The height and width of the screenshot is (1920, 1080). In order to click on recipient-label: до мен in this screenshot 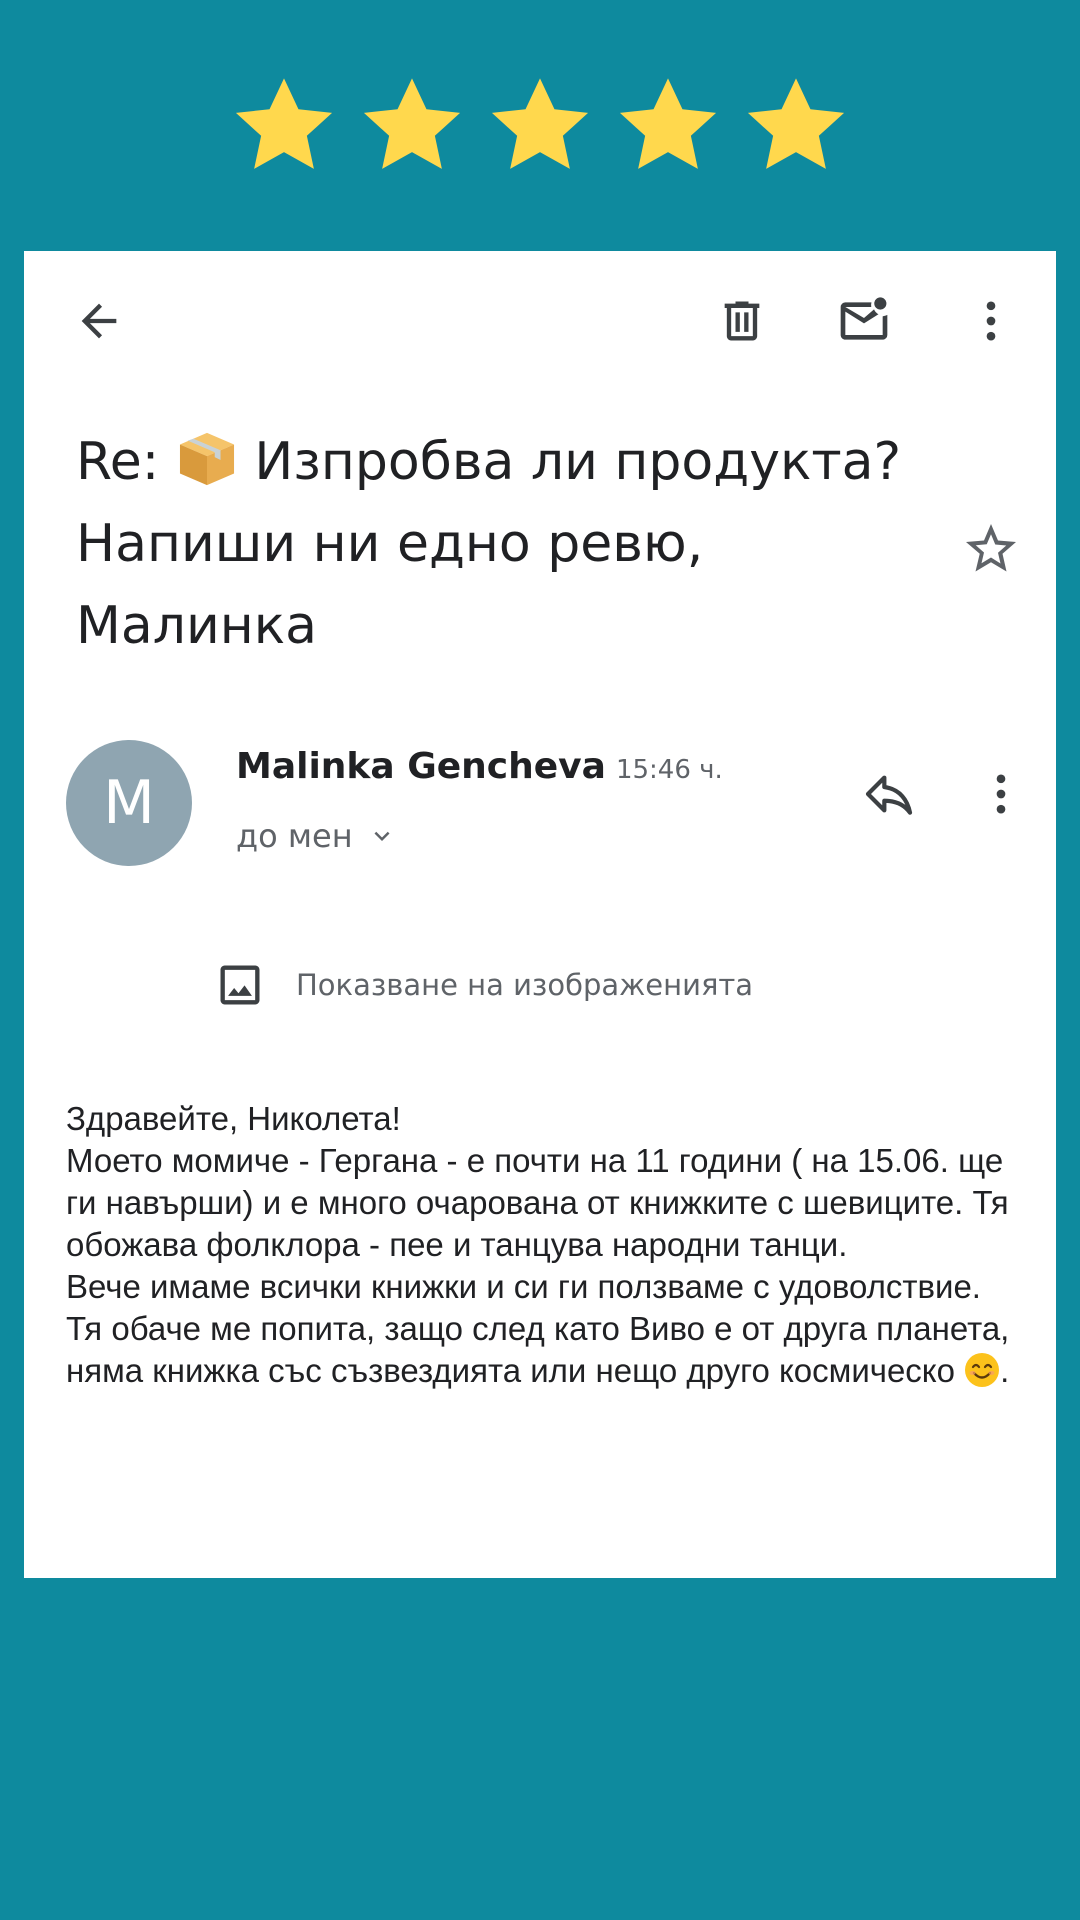, I will do `click(294, 836)`.